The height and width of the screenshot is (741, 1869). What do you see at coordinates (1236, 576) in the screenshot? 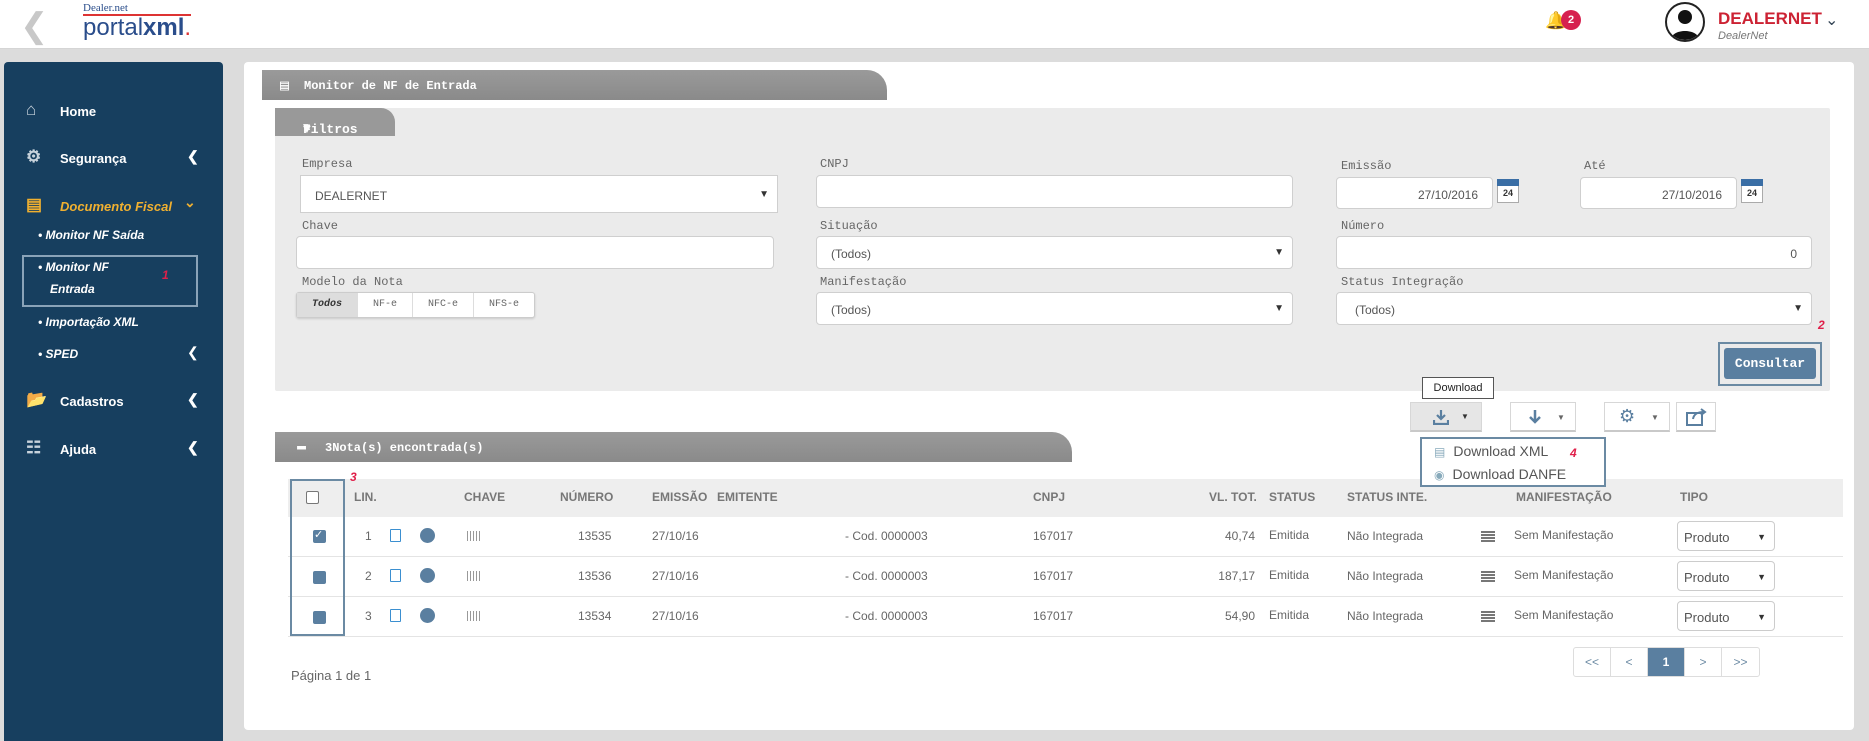
I see `row-vl-tot: 187,17` at bounding box center [1236, 576].